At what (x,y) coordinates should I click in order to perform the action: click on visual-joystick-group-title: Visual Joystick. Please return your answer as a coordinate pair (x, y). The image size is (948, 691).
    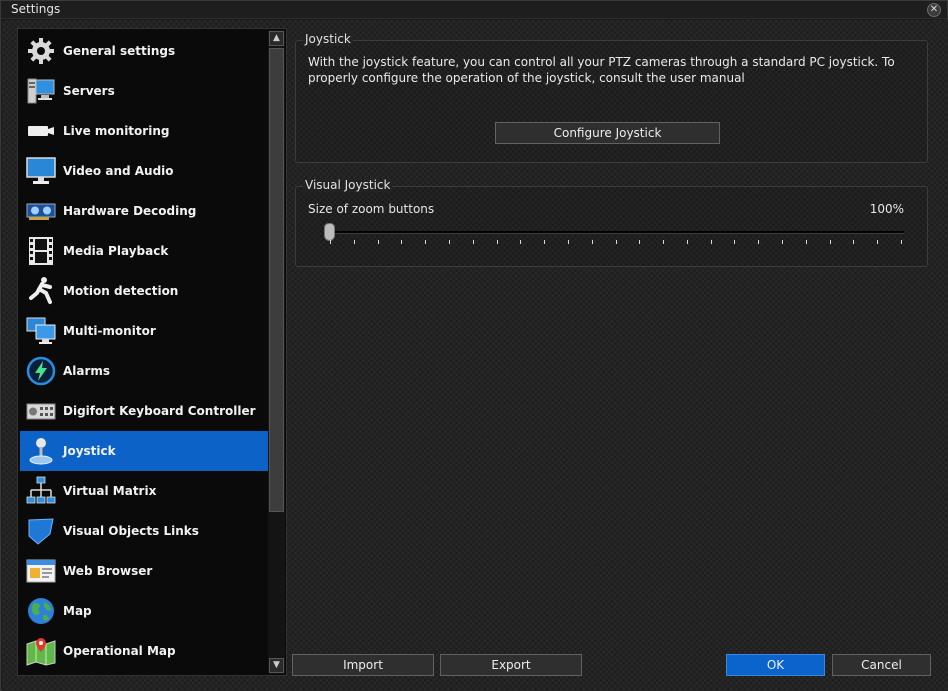
    Looking at the image, I should click on (348, 185).